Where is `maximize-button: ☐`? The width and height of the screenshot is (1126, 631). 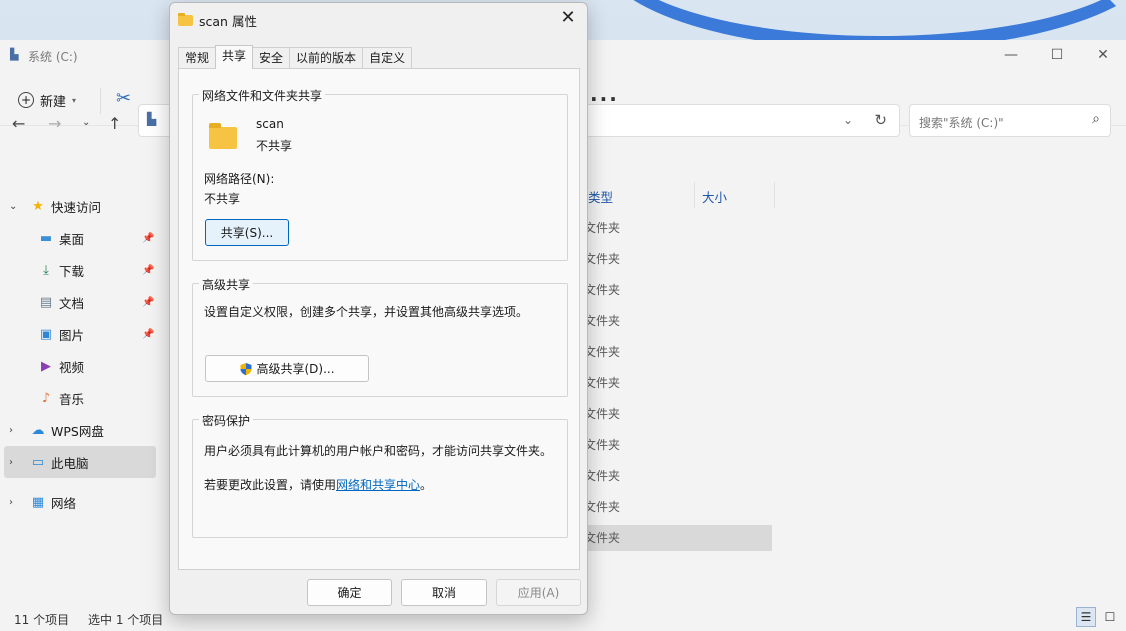
maximize-button: ☐ is located at coordinates (1057, 55).